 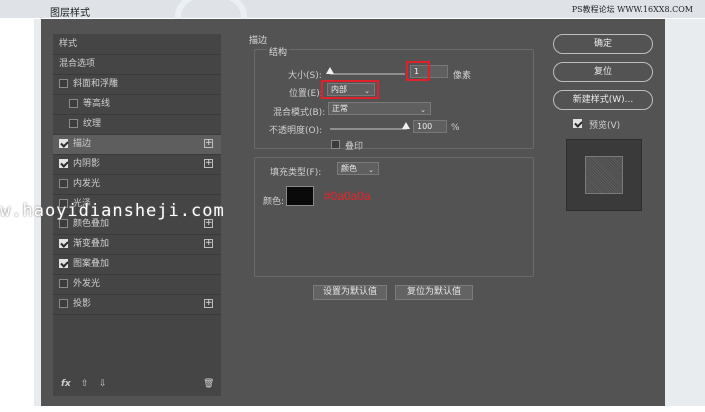 I want to click on style-item-label: 描边, so click(x=82, y=144).